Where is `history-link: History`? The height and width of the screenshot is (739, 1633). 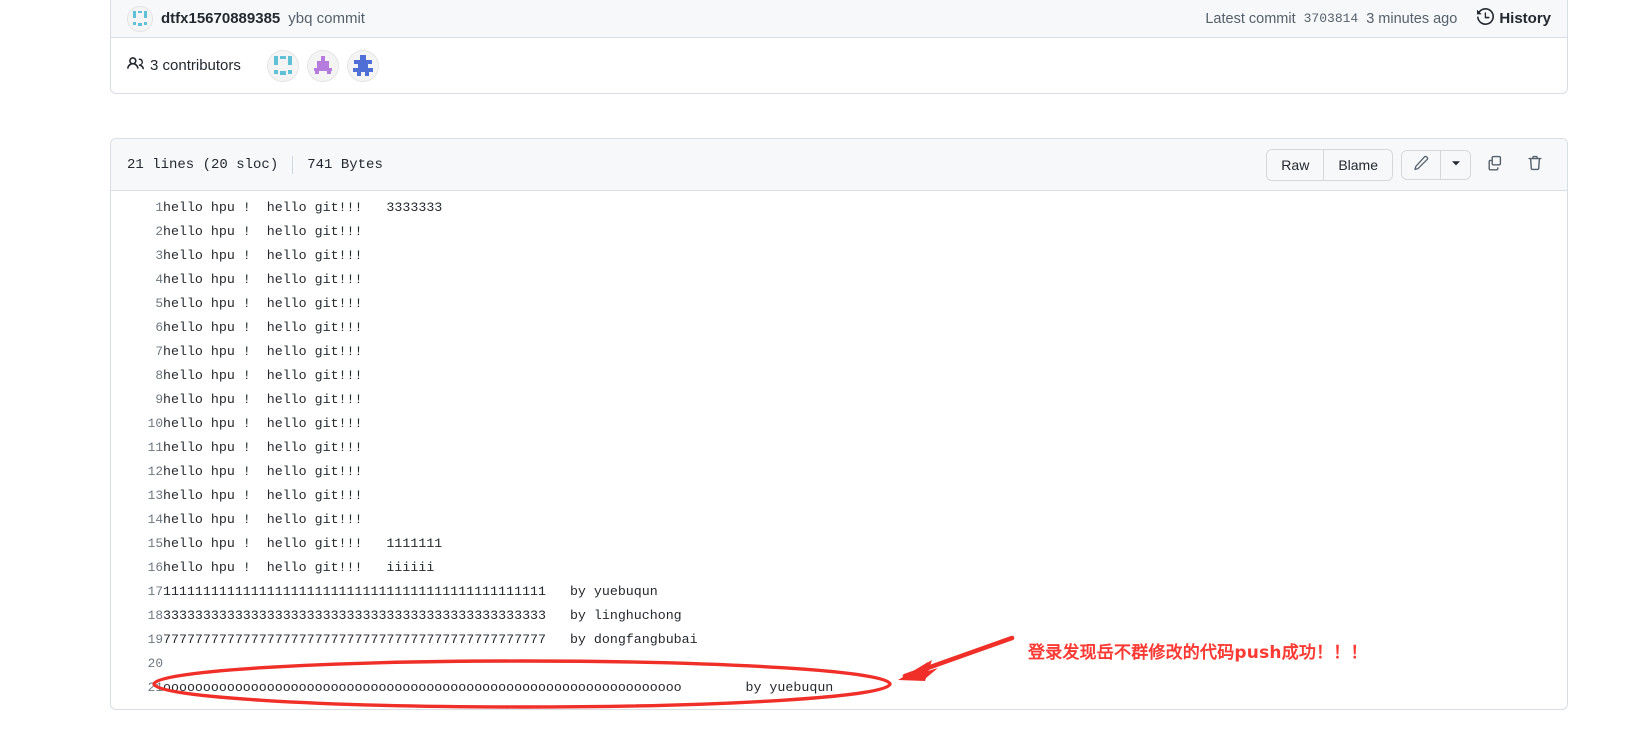
history-link: History is located at coordinates (1514, 18).